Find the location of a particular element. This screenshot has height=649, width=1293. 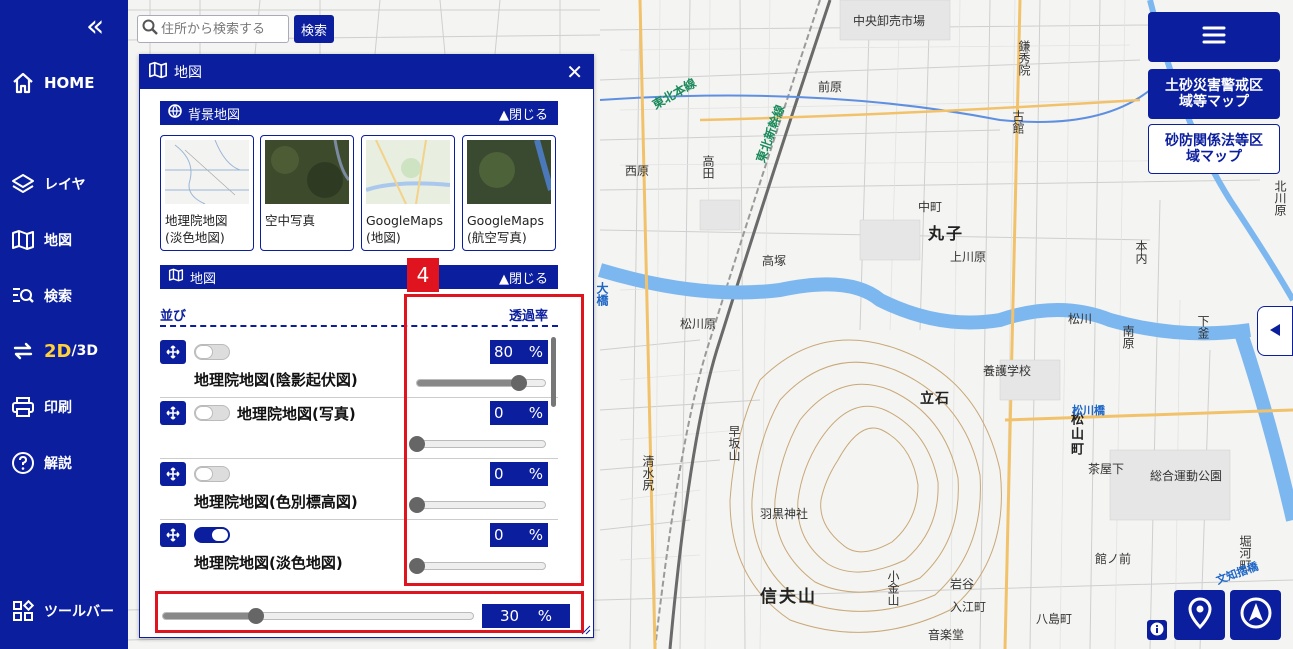

current-location-button is located at coordinates (1199, 615).